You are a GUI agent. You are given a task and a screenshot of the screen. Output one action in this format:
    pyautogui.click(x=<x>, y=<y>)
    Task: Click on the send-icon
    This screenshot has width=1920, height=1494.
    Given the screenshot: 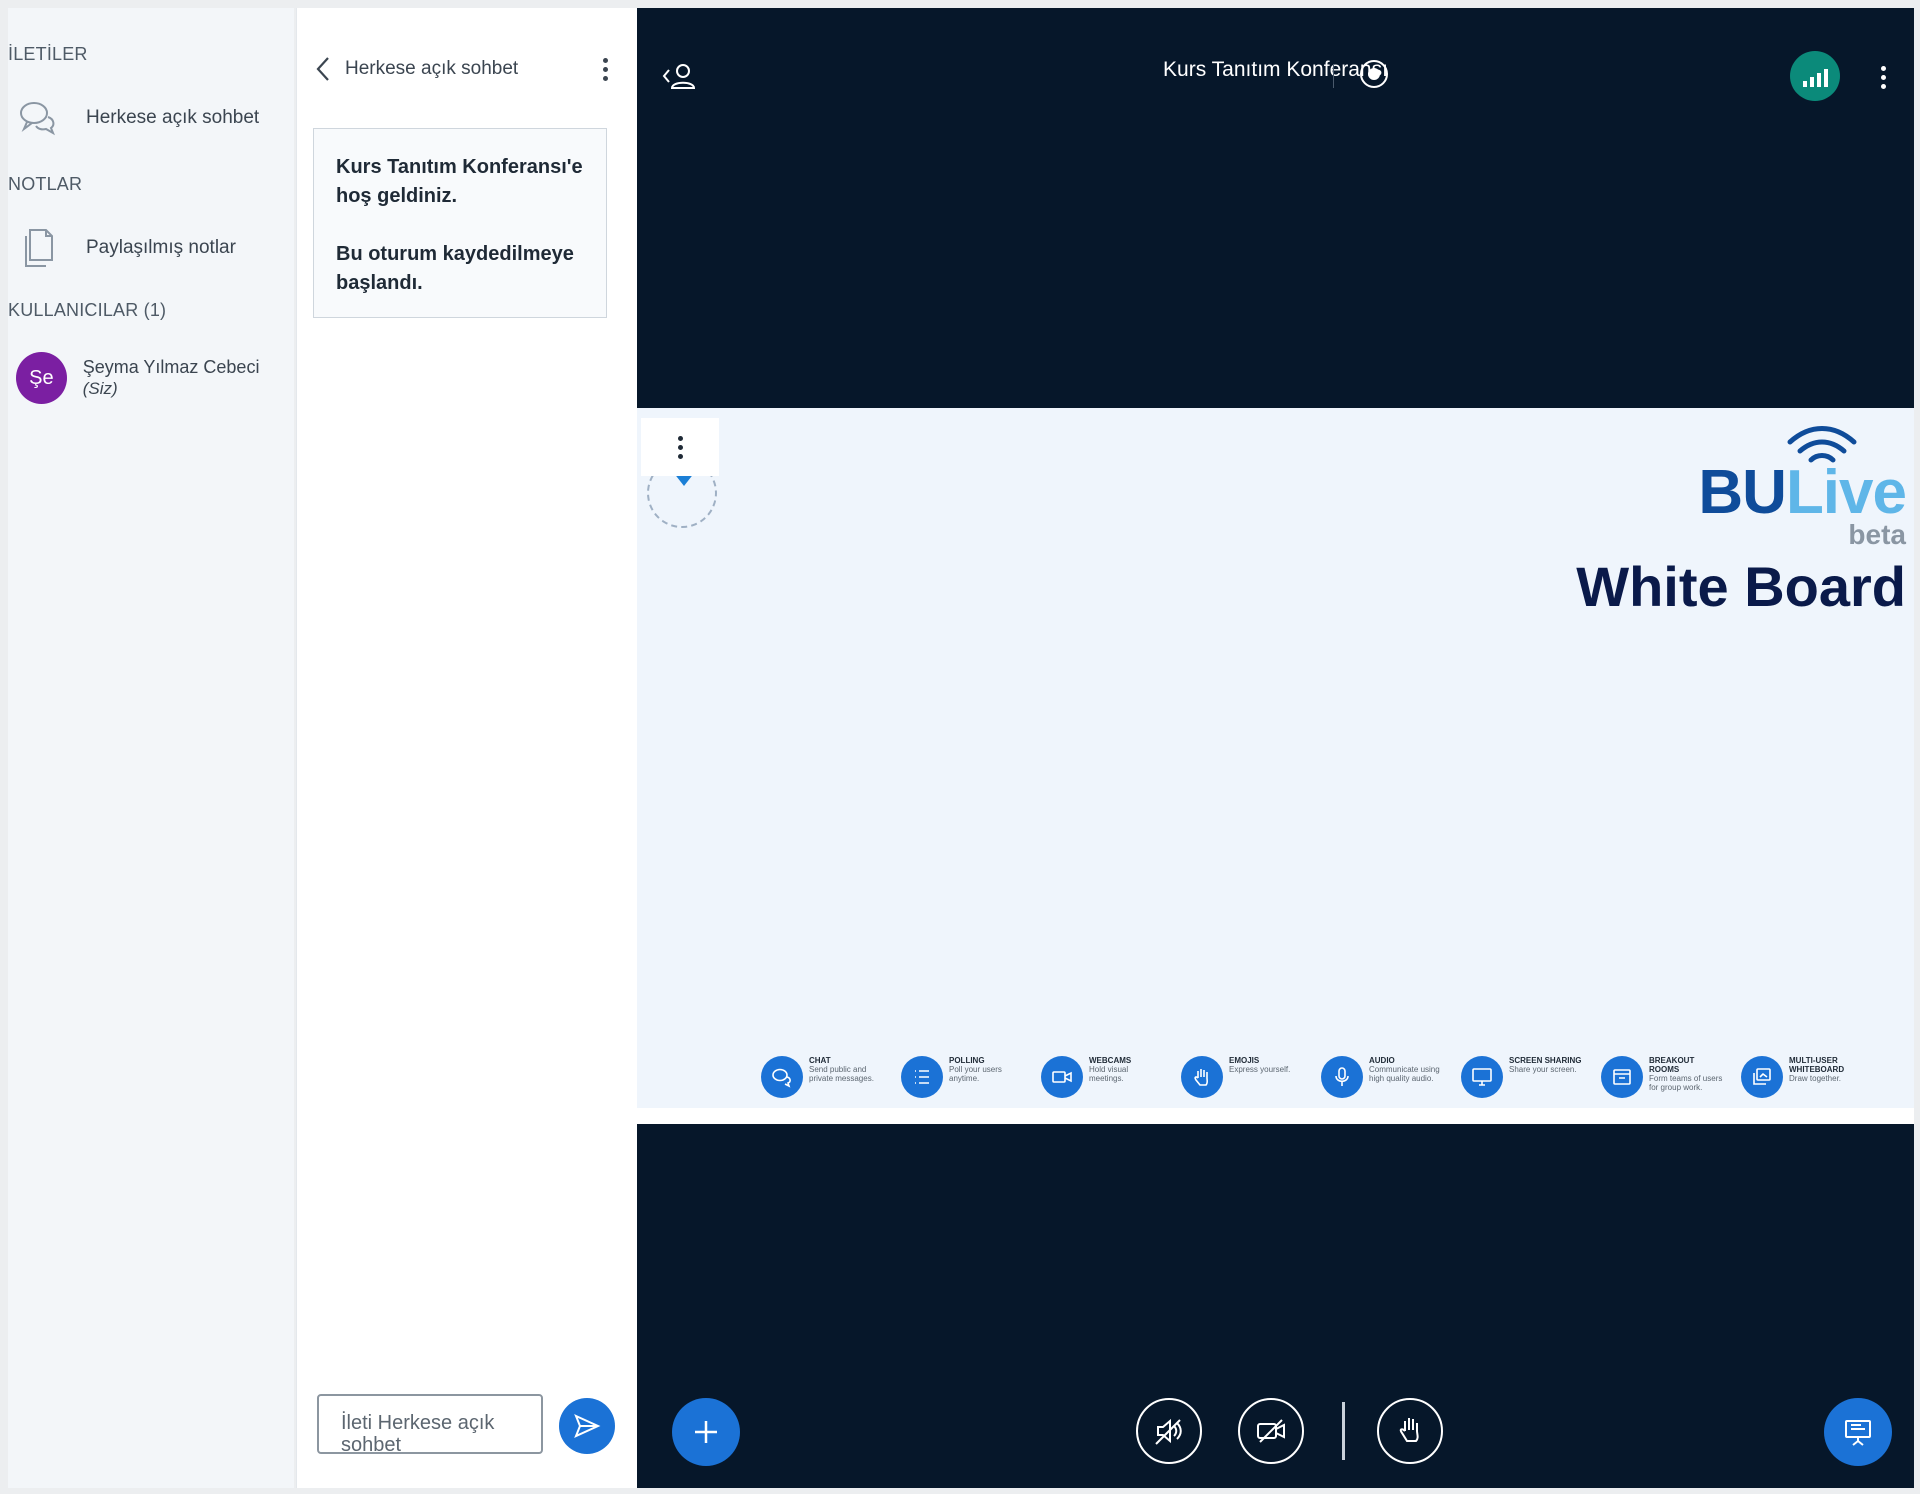 What is the action you would take?
    pyautogui.click(x=587, y=1426)
    